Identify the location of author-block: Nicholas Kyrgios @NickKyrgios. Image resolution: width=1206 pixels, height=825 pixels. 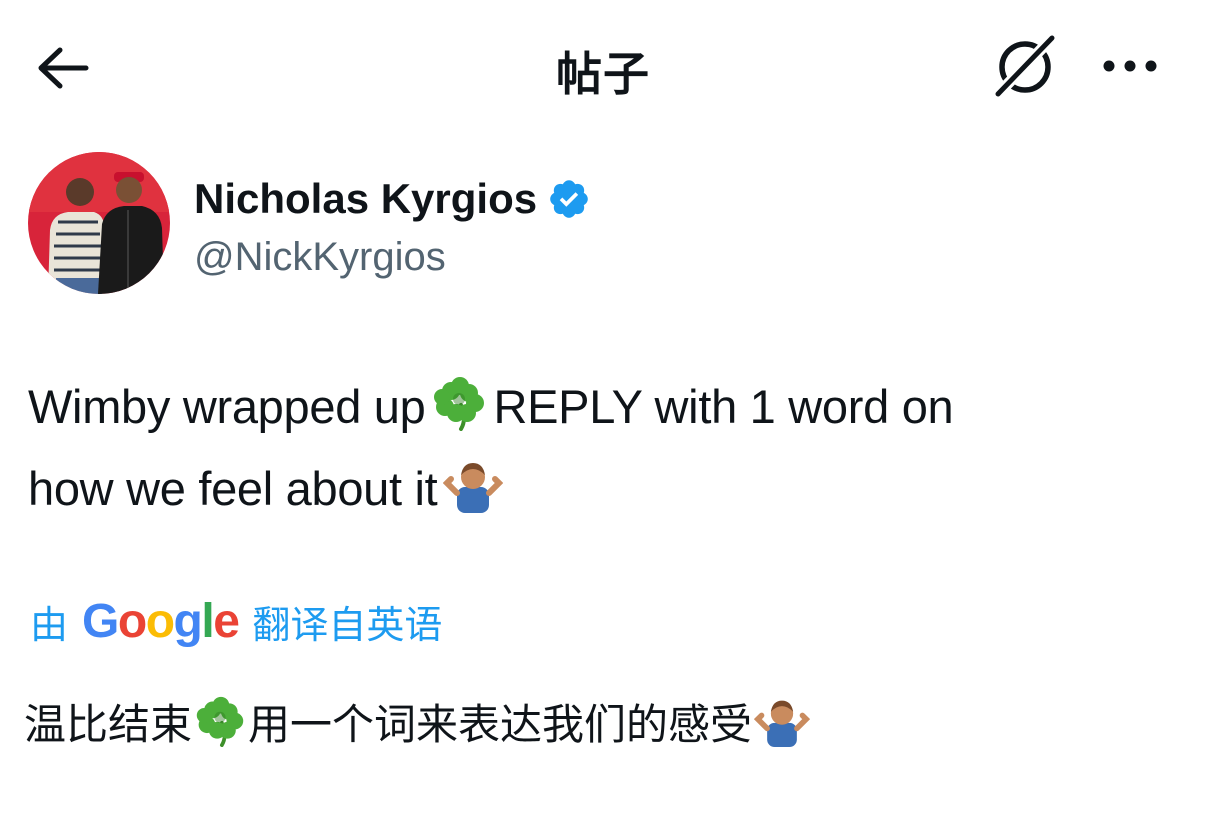
(309, 223).